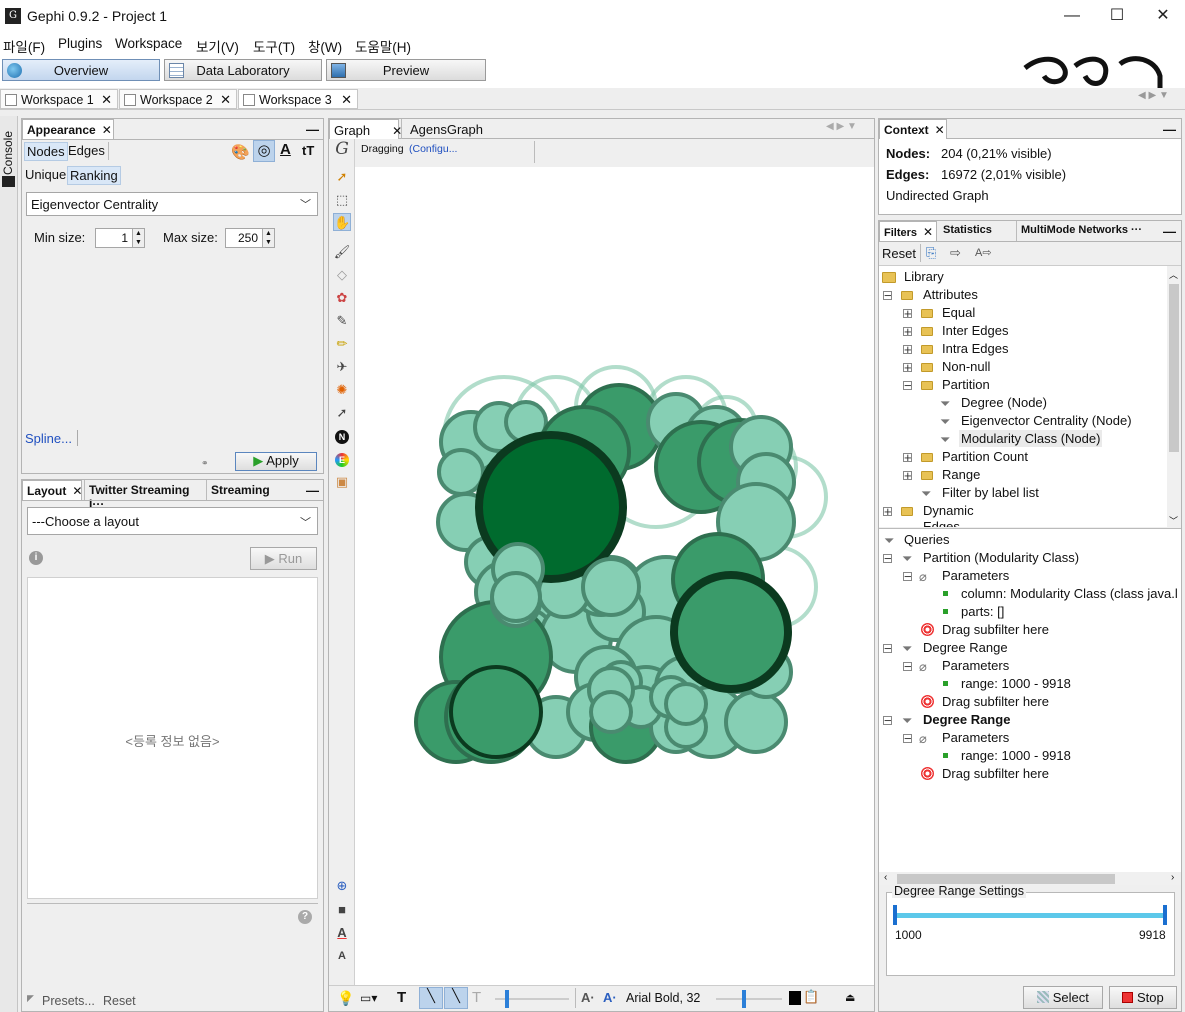 Image resolution: width=1185 pixels, height=1012 pixels. What do you see at coordinates (46, 151) in the screenshot?
I see `nodes-toggle: Nodes` at bounding box center [46, 151].